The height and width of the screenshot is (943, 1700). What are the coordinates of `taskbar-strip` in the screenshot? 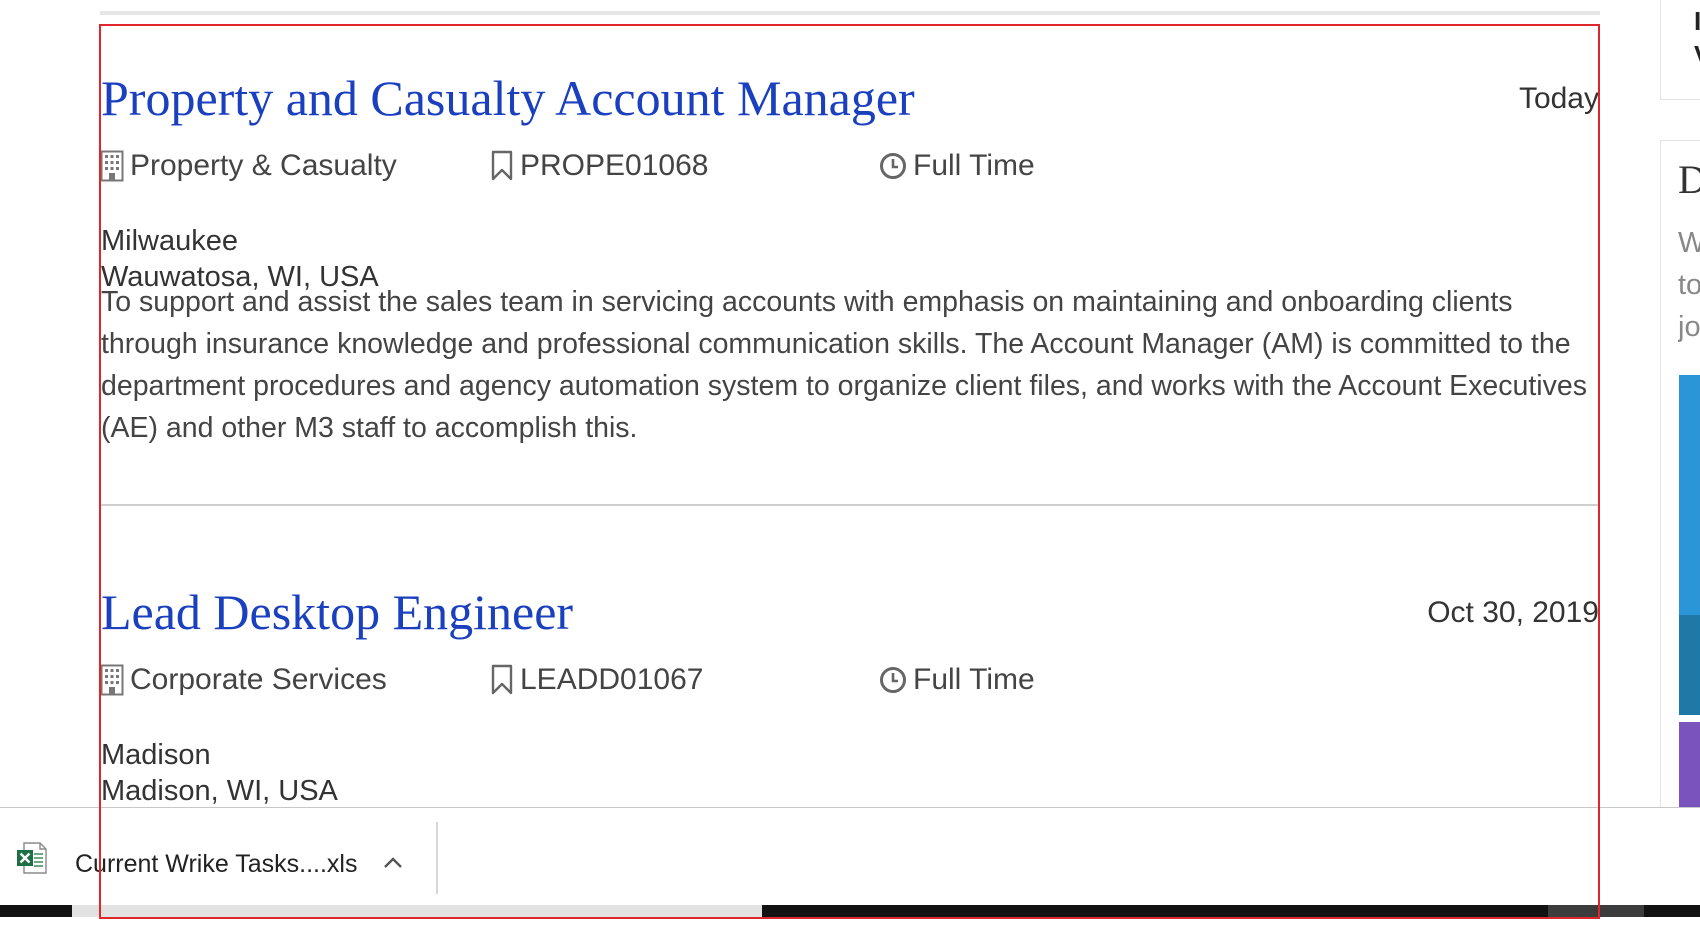 It's located at (850, 911).